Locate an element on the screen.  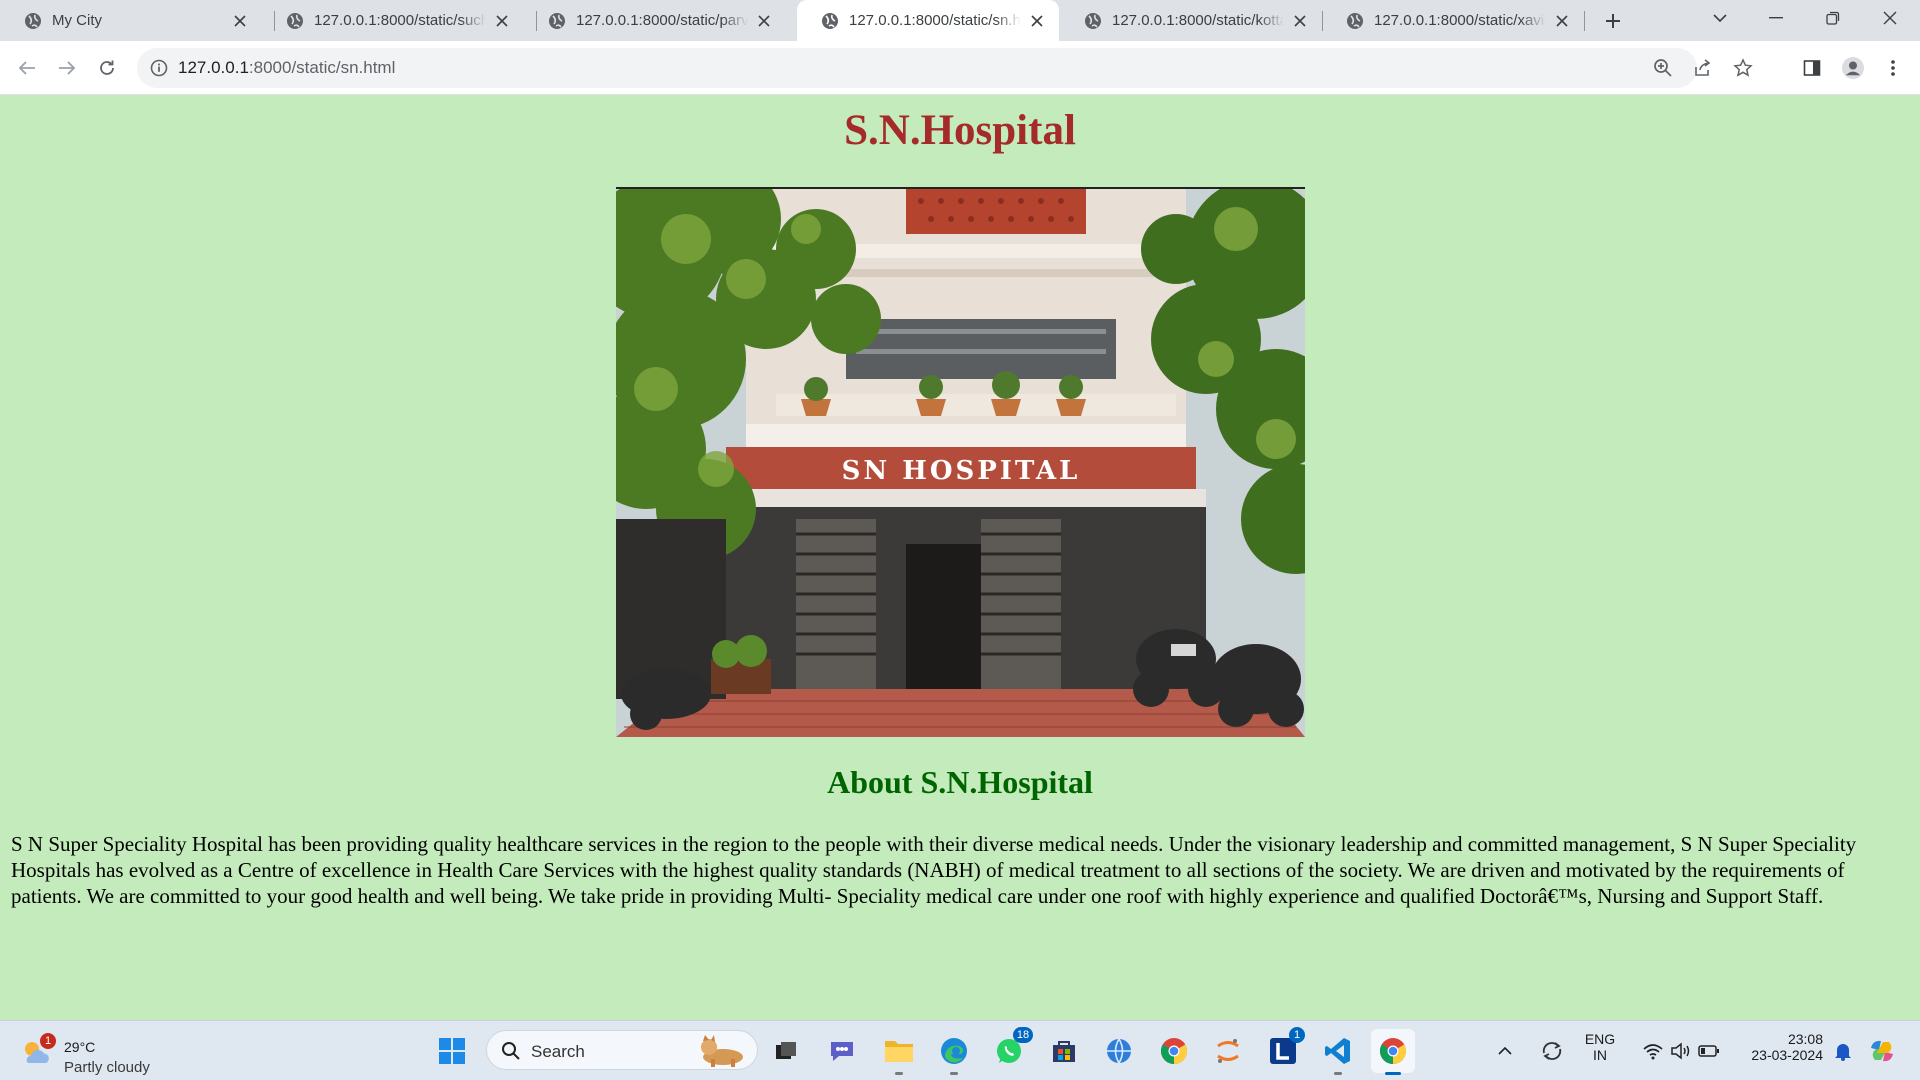
chevron-down-icon is located at coordinates (1720, 18).